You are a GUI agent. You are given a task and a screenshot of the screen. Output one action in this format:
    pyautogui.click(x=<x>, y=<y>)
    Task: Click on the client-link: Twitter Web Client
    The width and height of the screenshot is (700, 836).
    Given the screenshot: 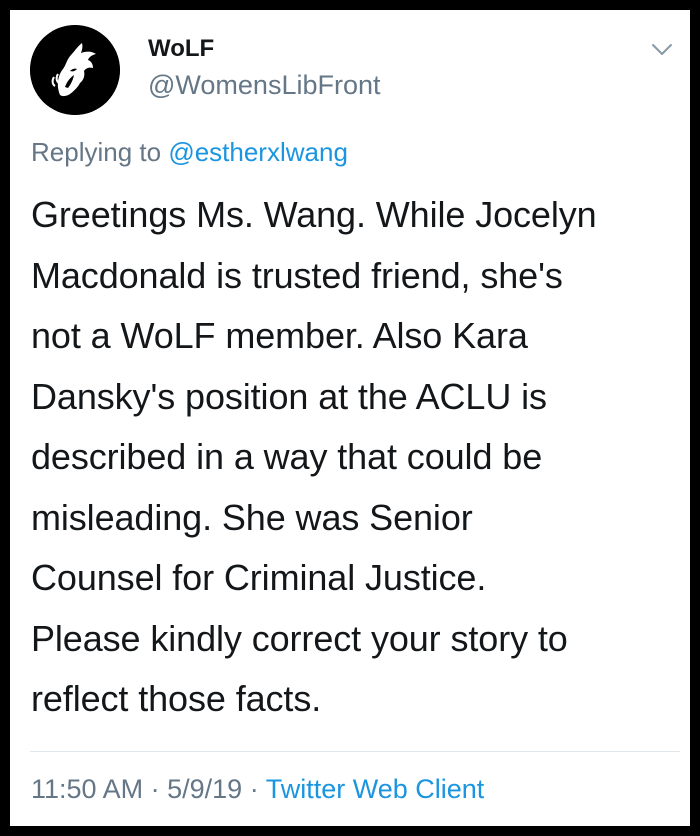 What is the action you would take?
    pyautogui.click(x=375, y=789)
    